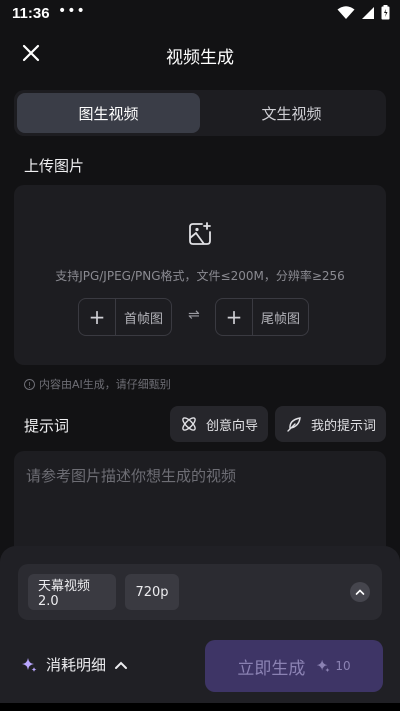 Image resolution: width=400 pixels, height=711 pixels. Describe the element at coordinates (152, 592) in the screenshot. I see `resolution-selector: 720p` at that location.